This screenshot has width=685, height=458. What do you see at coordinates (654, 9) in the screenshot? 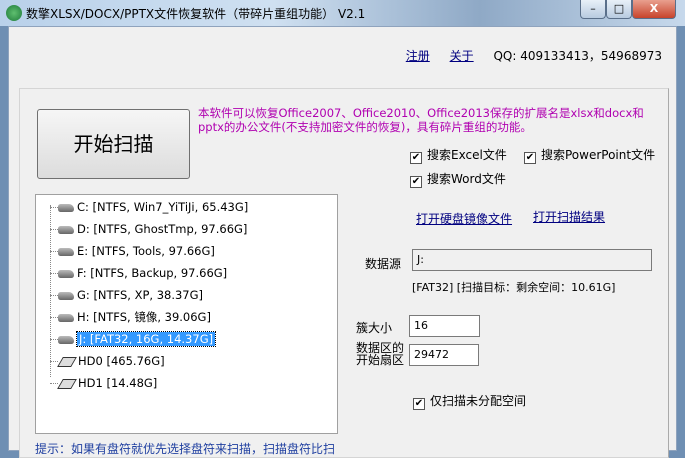
I see `close-button: X` at bounding box center [654, 9].